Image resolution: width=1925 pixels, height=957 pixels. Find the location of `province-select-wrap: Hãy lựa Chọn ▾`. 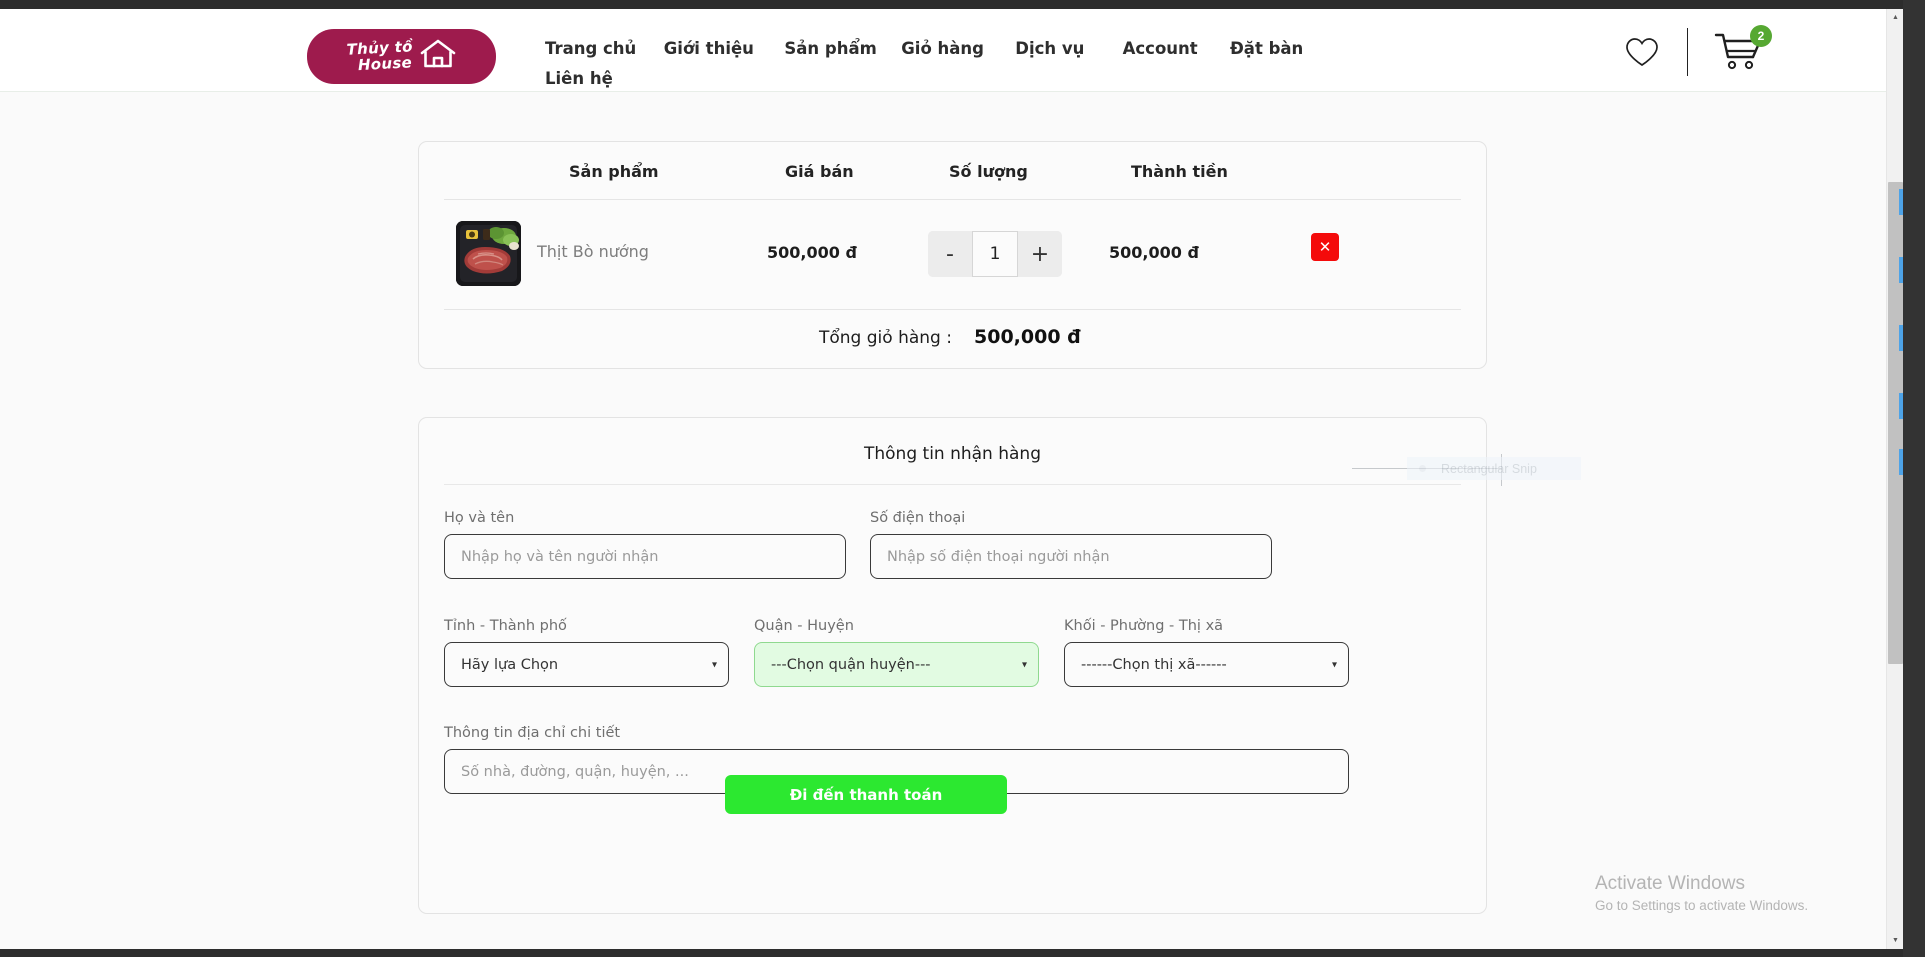

province-select-wrap: Hãy lựa Chọn ▾ is located at coordinates (586, 664).